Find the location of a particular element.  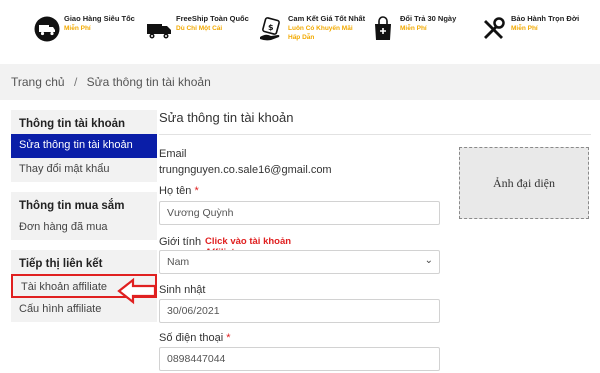

sidebar-heading: Thông tin tài khoản is located at coordinates (72, 124).